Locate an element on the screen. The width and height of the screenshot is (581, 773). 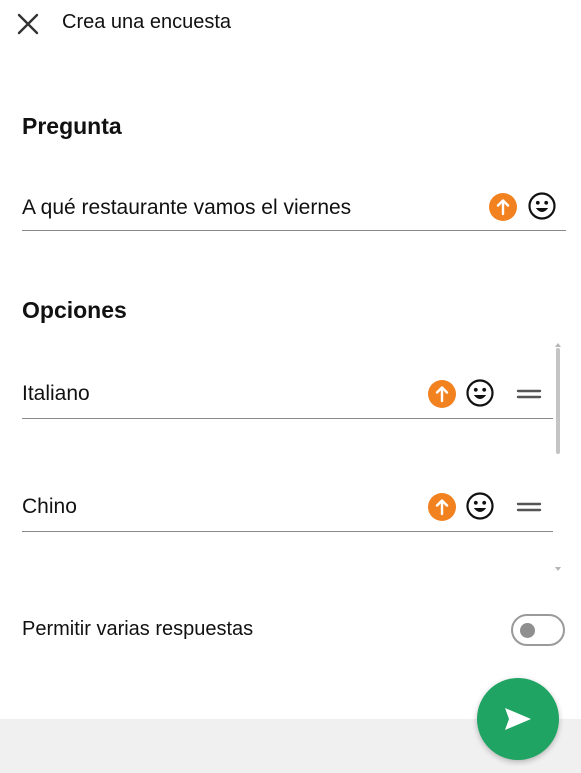
question-input: A qué restaurante vamos el viernes is located at coordinates (186, 208).